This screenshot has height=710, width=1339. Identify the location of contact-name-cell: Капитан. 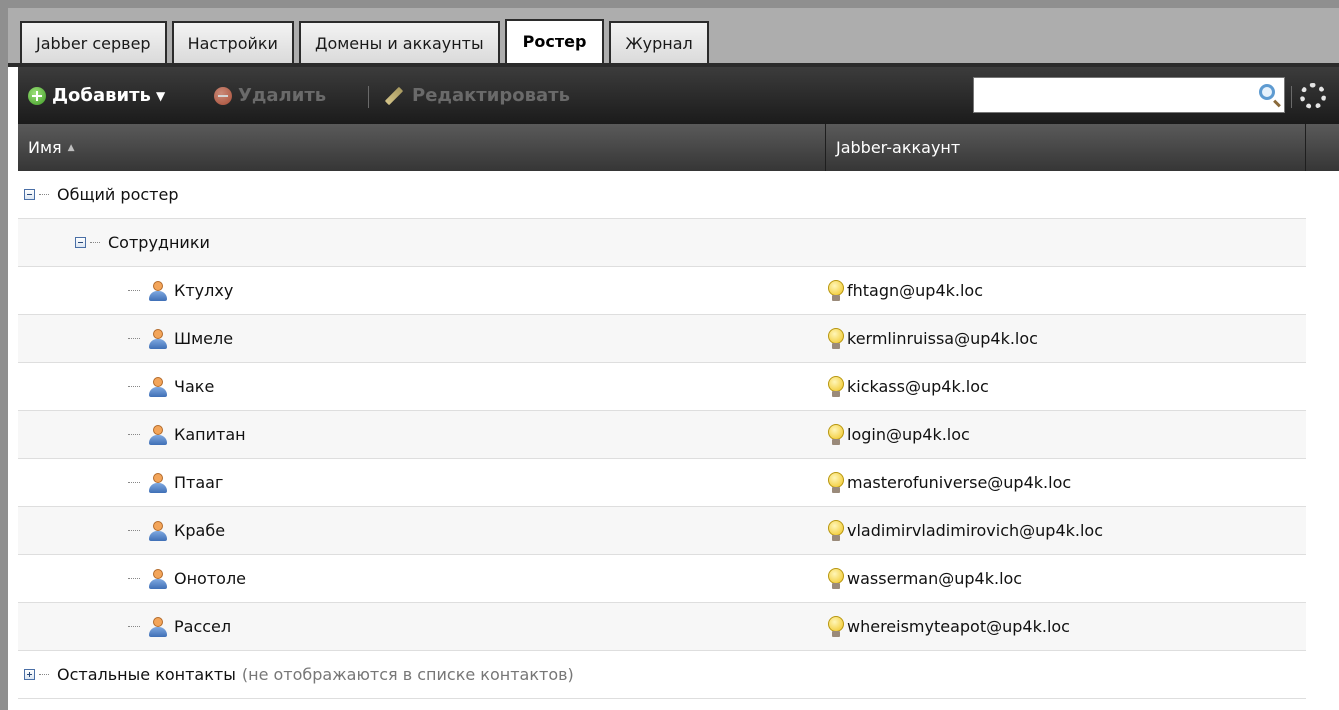
(187, 434).